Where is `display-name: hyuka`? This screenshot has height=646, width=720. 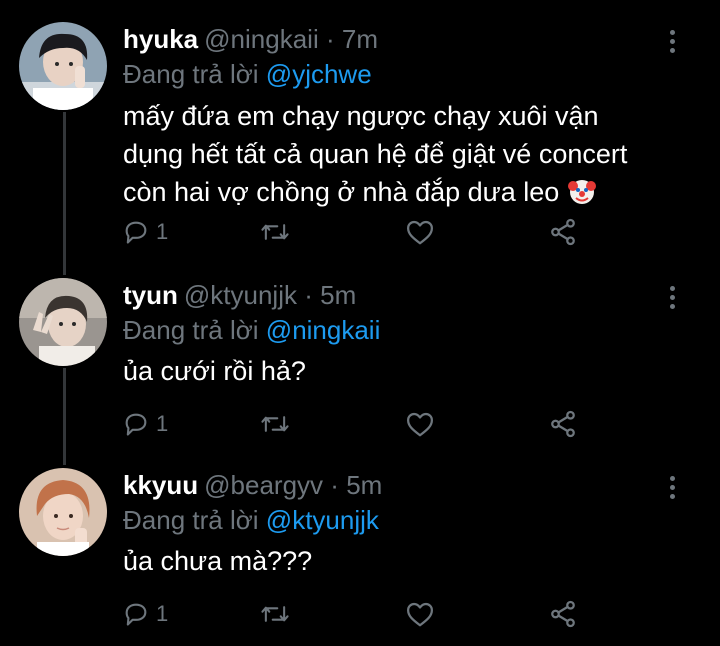 display-name: hyuka is located at coordinates (160, 39).